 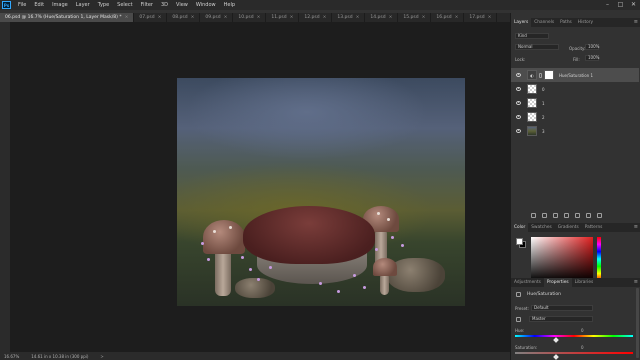 I want to click on hue-value: 0, so click(x=582, y=330).